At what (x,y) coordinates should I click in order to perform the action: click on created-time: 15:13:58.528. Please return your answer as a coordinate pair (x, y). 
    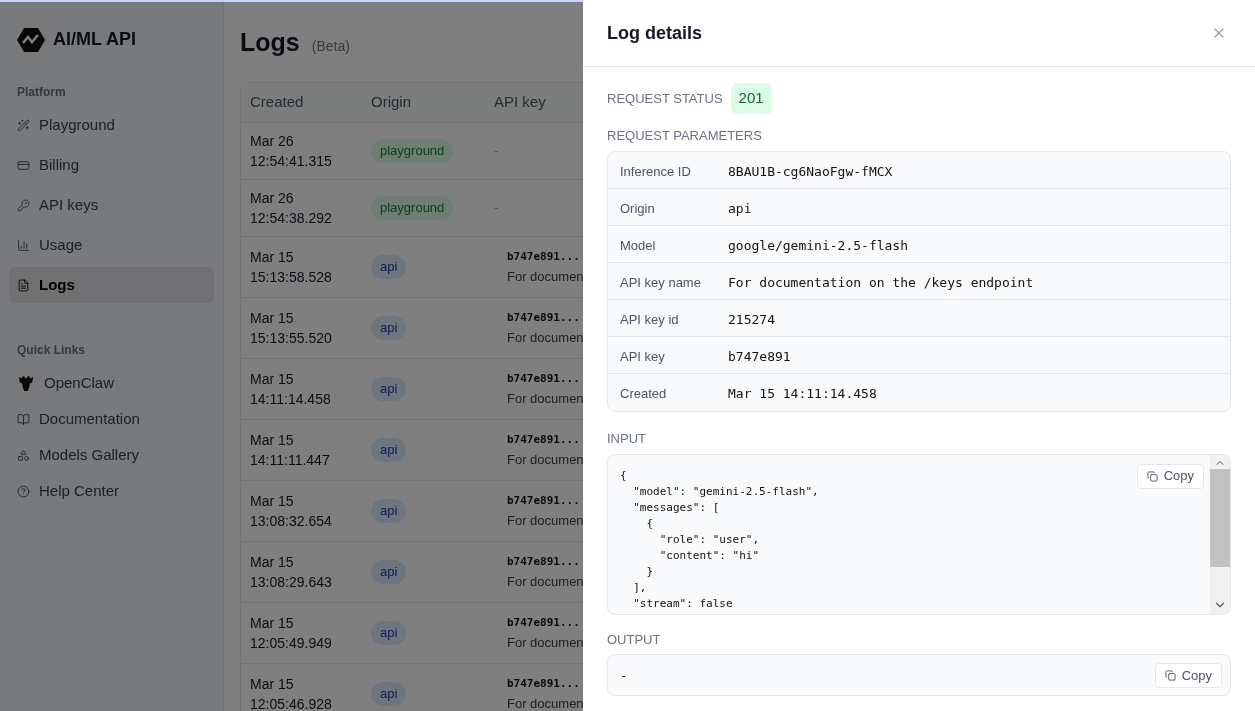
    Looking at the image, I should click on (291, 277).